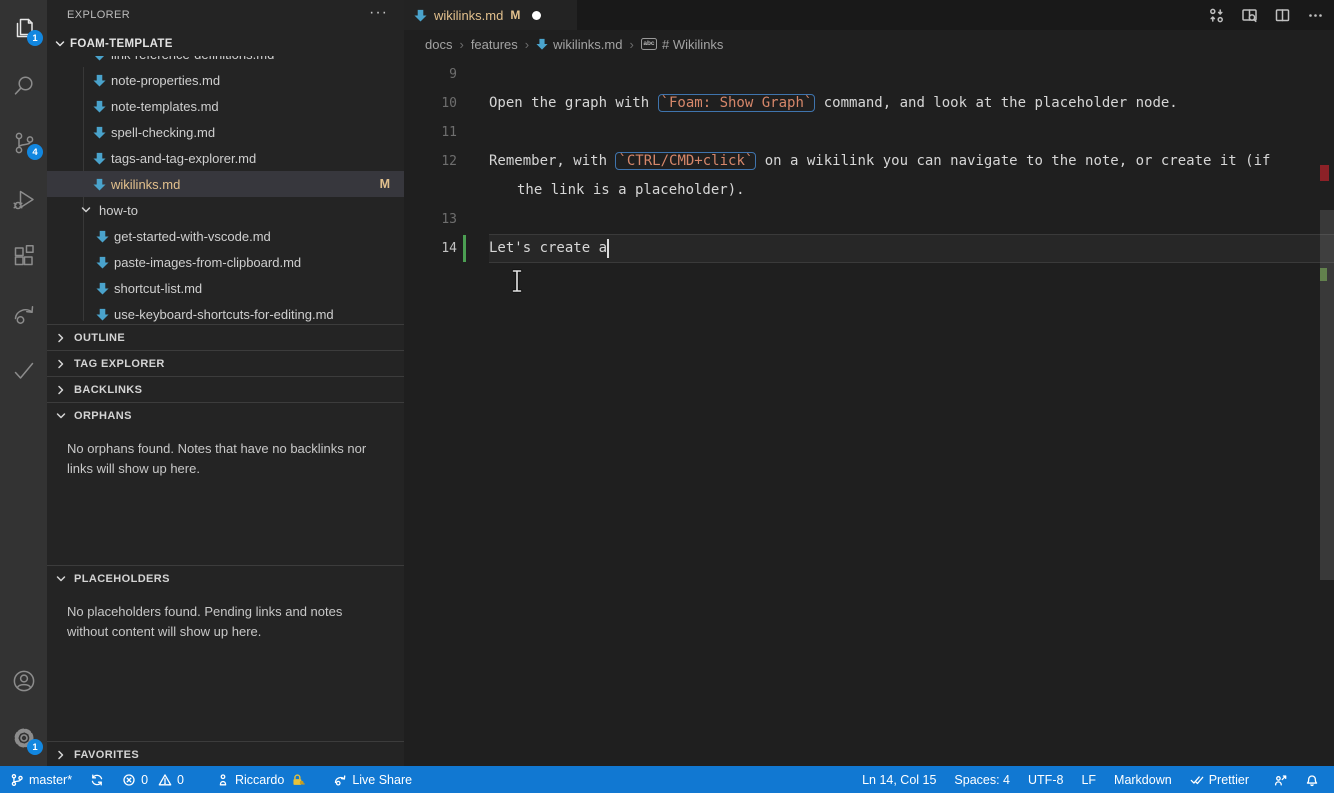 The image size is (1334, 793). I want to click on sidebar-more-actions: ···, so click(378, 13).